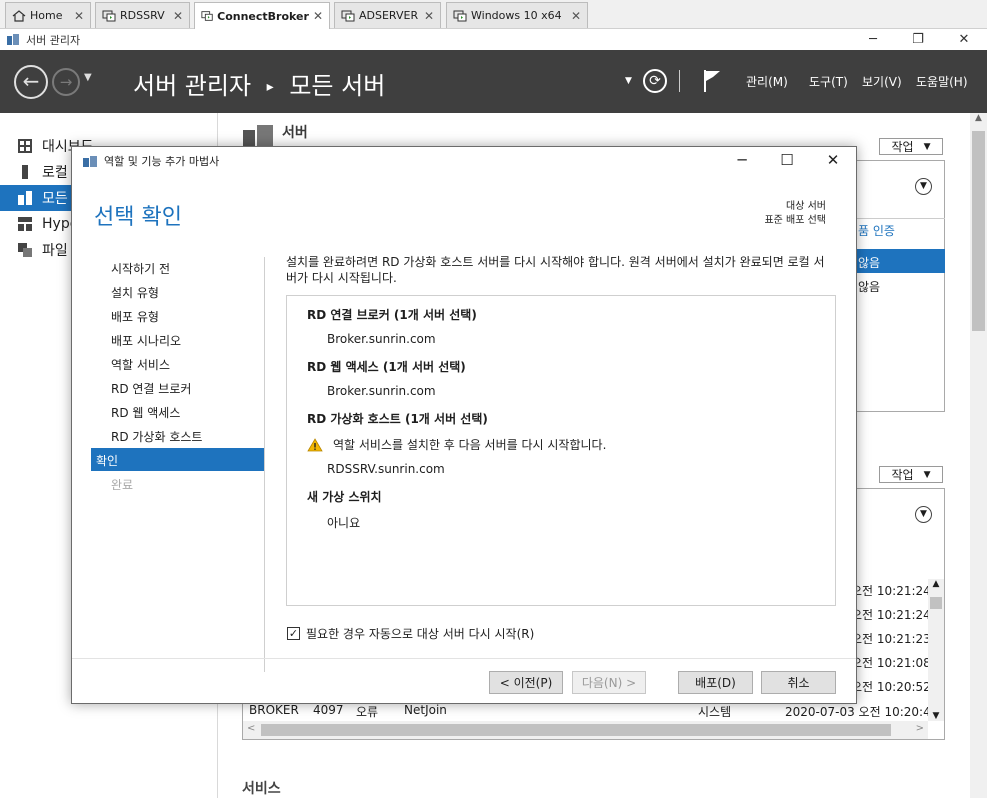 The image size is (987, 798). What do you see at coordinates (609, 682) in the screenshot?
I see `next-button: 다음(N) >` at bounding box center [609, 682].